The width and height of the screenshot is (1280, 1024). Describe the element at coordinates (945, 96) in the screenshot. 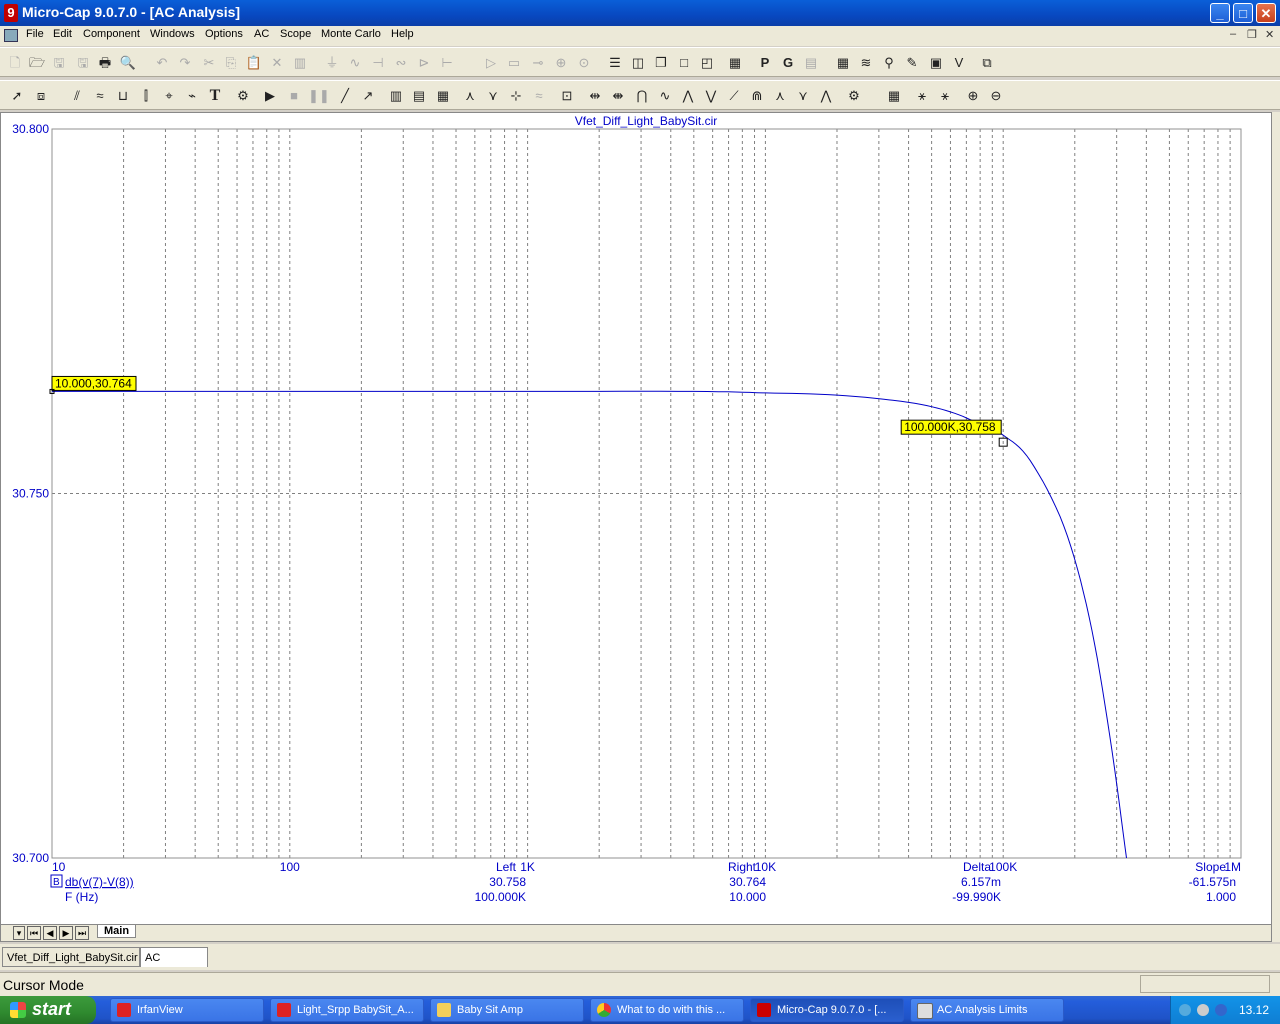

I see `tag-y-icon: ⚹` at that location.